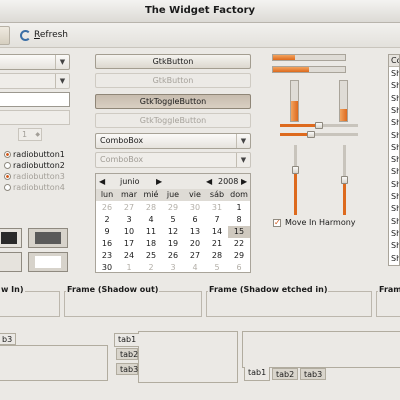 This screenshot has width=400, height=400. What do you see at coordinates (8, 339) in the screenshot?
I see `notebook1-tab: b3` at bounding box center [8, 339].